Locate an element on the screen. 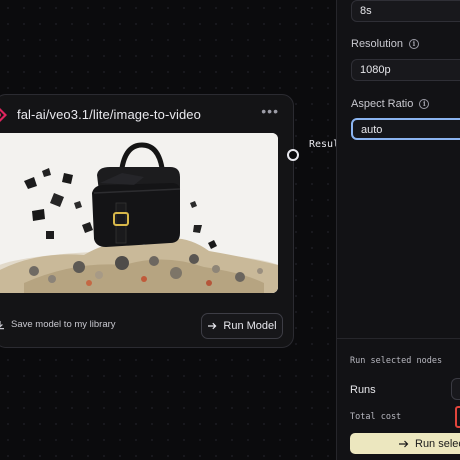 The width and height of the screenshot is (460, 460). download-icon is located at coordinates (2, 324).